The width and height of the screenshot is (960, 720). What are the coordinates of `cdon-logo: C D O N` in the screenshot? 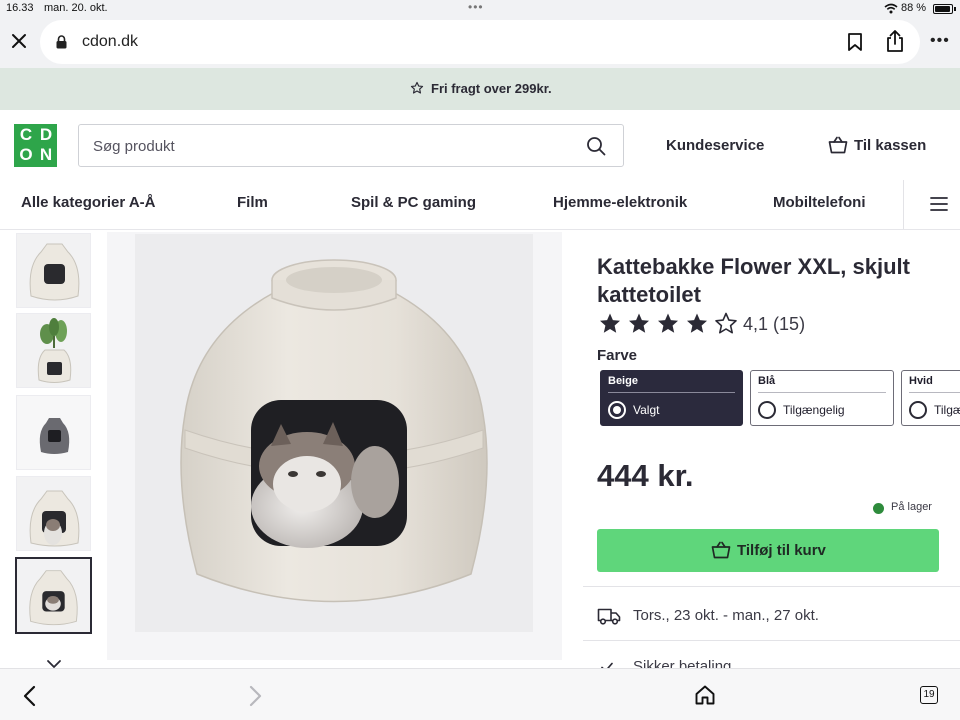 It's located at (35, 145).